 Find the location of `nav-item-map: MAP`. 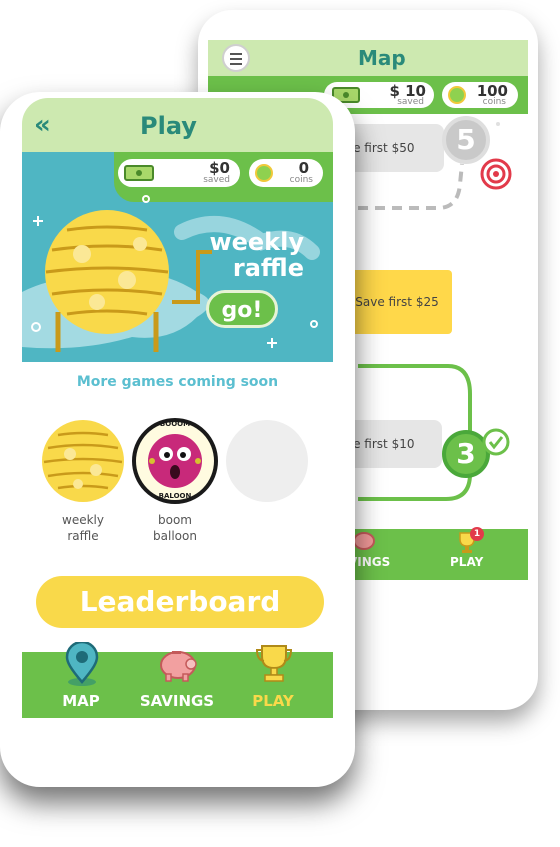

nav-item-map: MAP is located at coordinates (81, 679).